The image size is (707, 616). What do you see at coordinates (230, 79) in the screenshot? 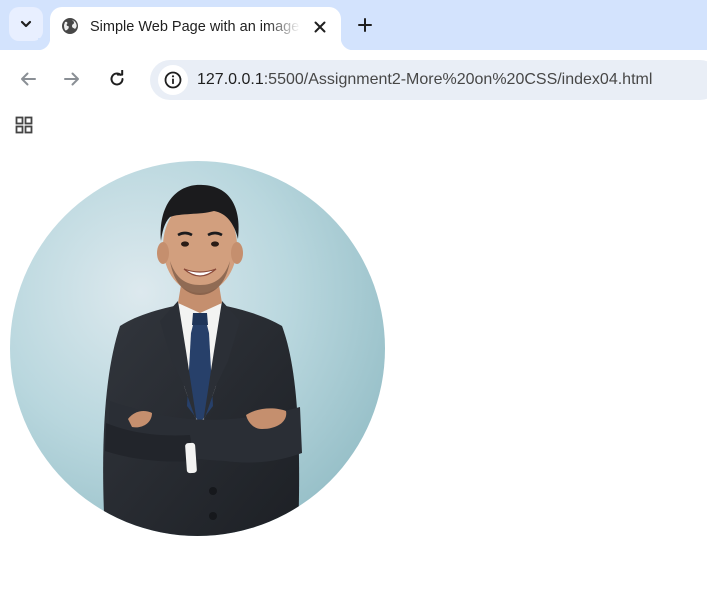
I see `url-host: 127.0.0.1` at bounding box center [230, 79].